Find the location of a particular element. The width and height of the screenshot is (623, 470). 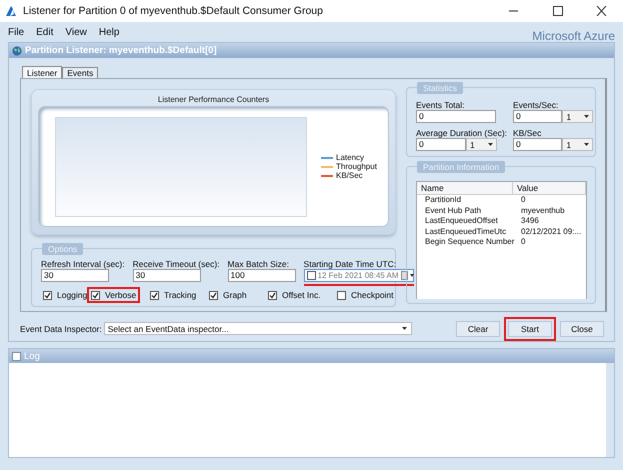

close-icon is located at coordinates (601, 11).